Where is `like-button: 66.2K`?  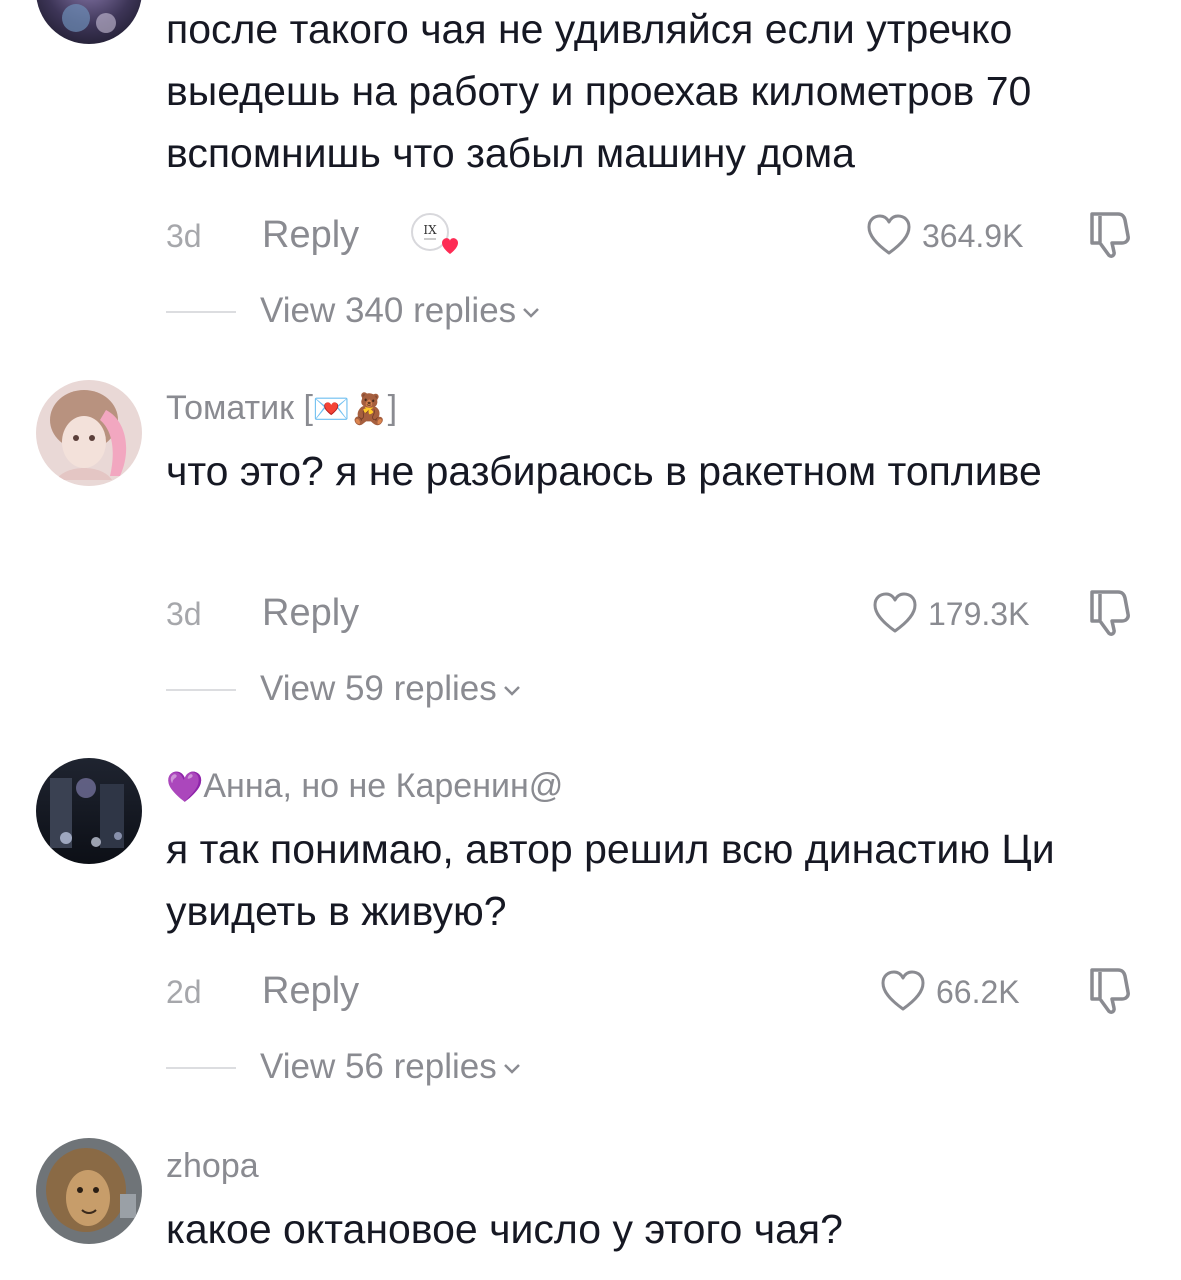
like-button: 66.2K is located at coordinates (975, 991).